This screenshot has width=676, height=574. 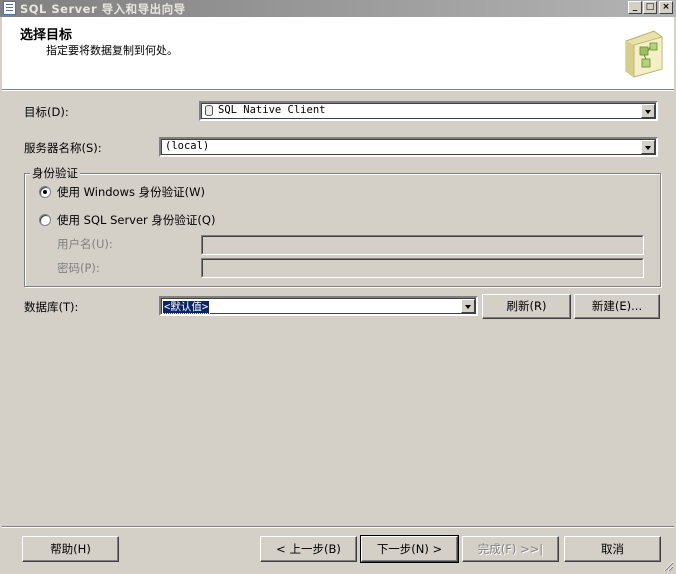 I want to click on wizard-header: 选择目标 指定要将数据复制到何处。, so click(x=338, y=53).